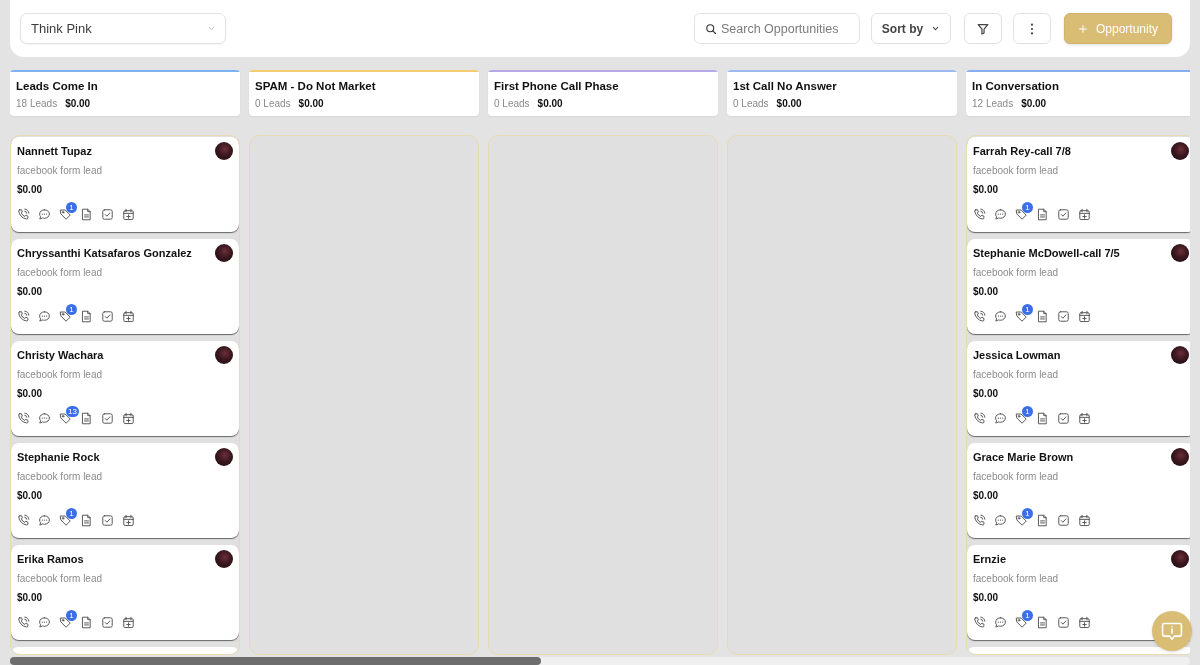 The height and width of the screenshot is (665, 1200). What do you see at coordinates (1172, 631) in the screenshot?
I see `info-bubble-icon` at bounding box center [1172, 631].